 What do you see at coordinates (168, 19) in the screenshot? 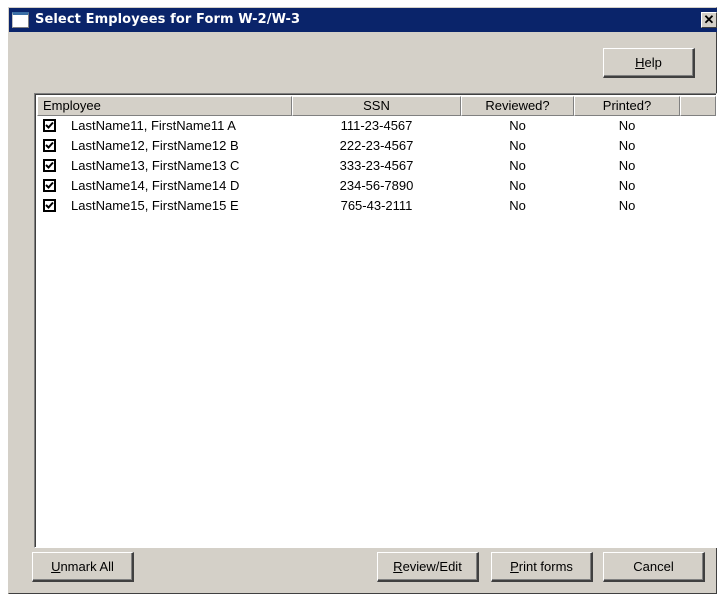
I see `window-title: Select Employees for Form W-2/W-3` at bounding box center [168, 19].